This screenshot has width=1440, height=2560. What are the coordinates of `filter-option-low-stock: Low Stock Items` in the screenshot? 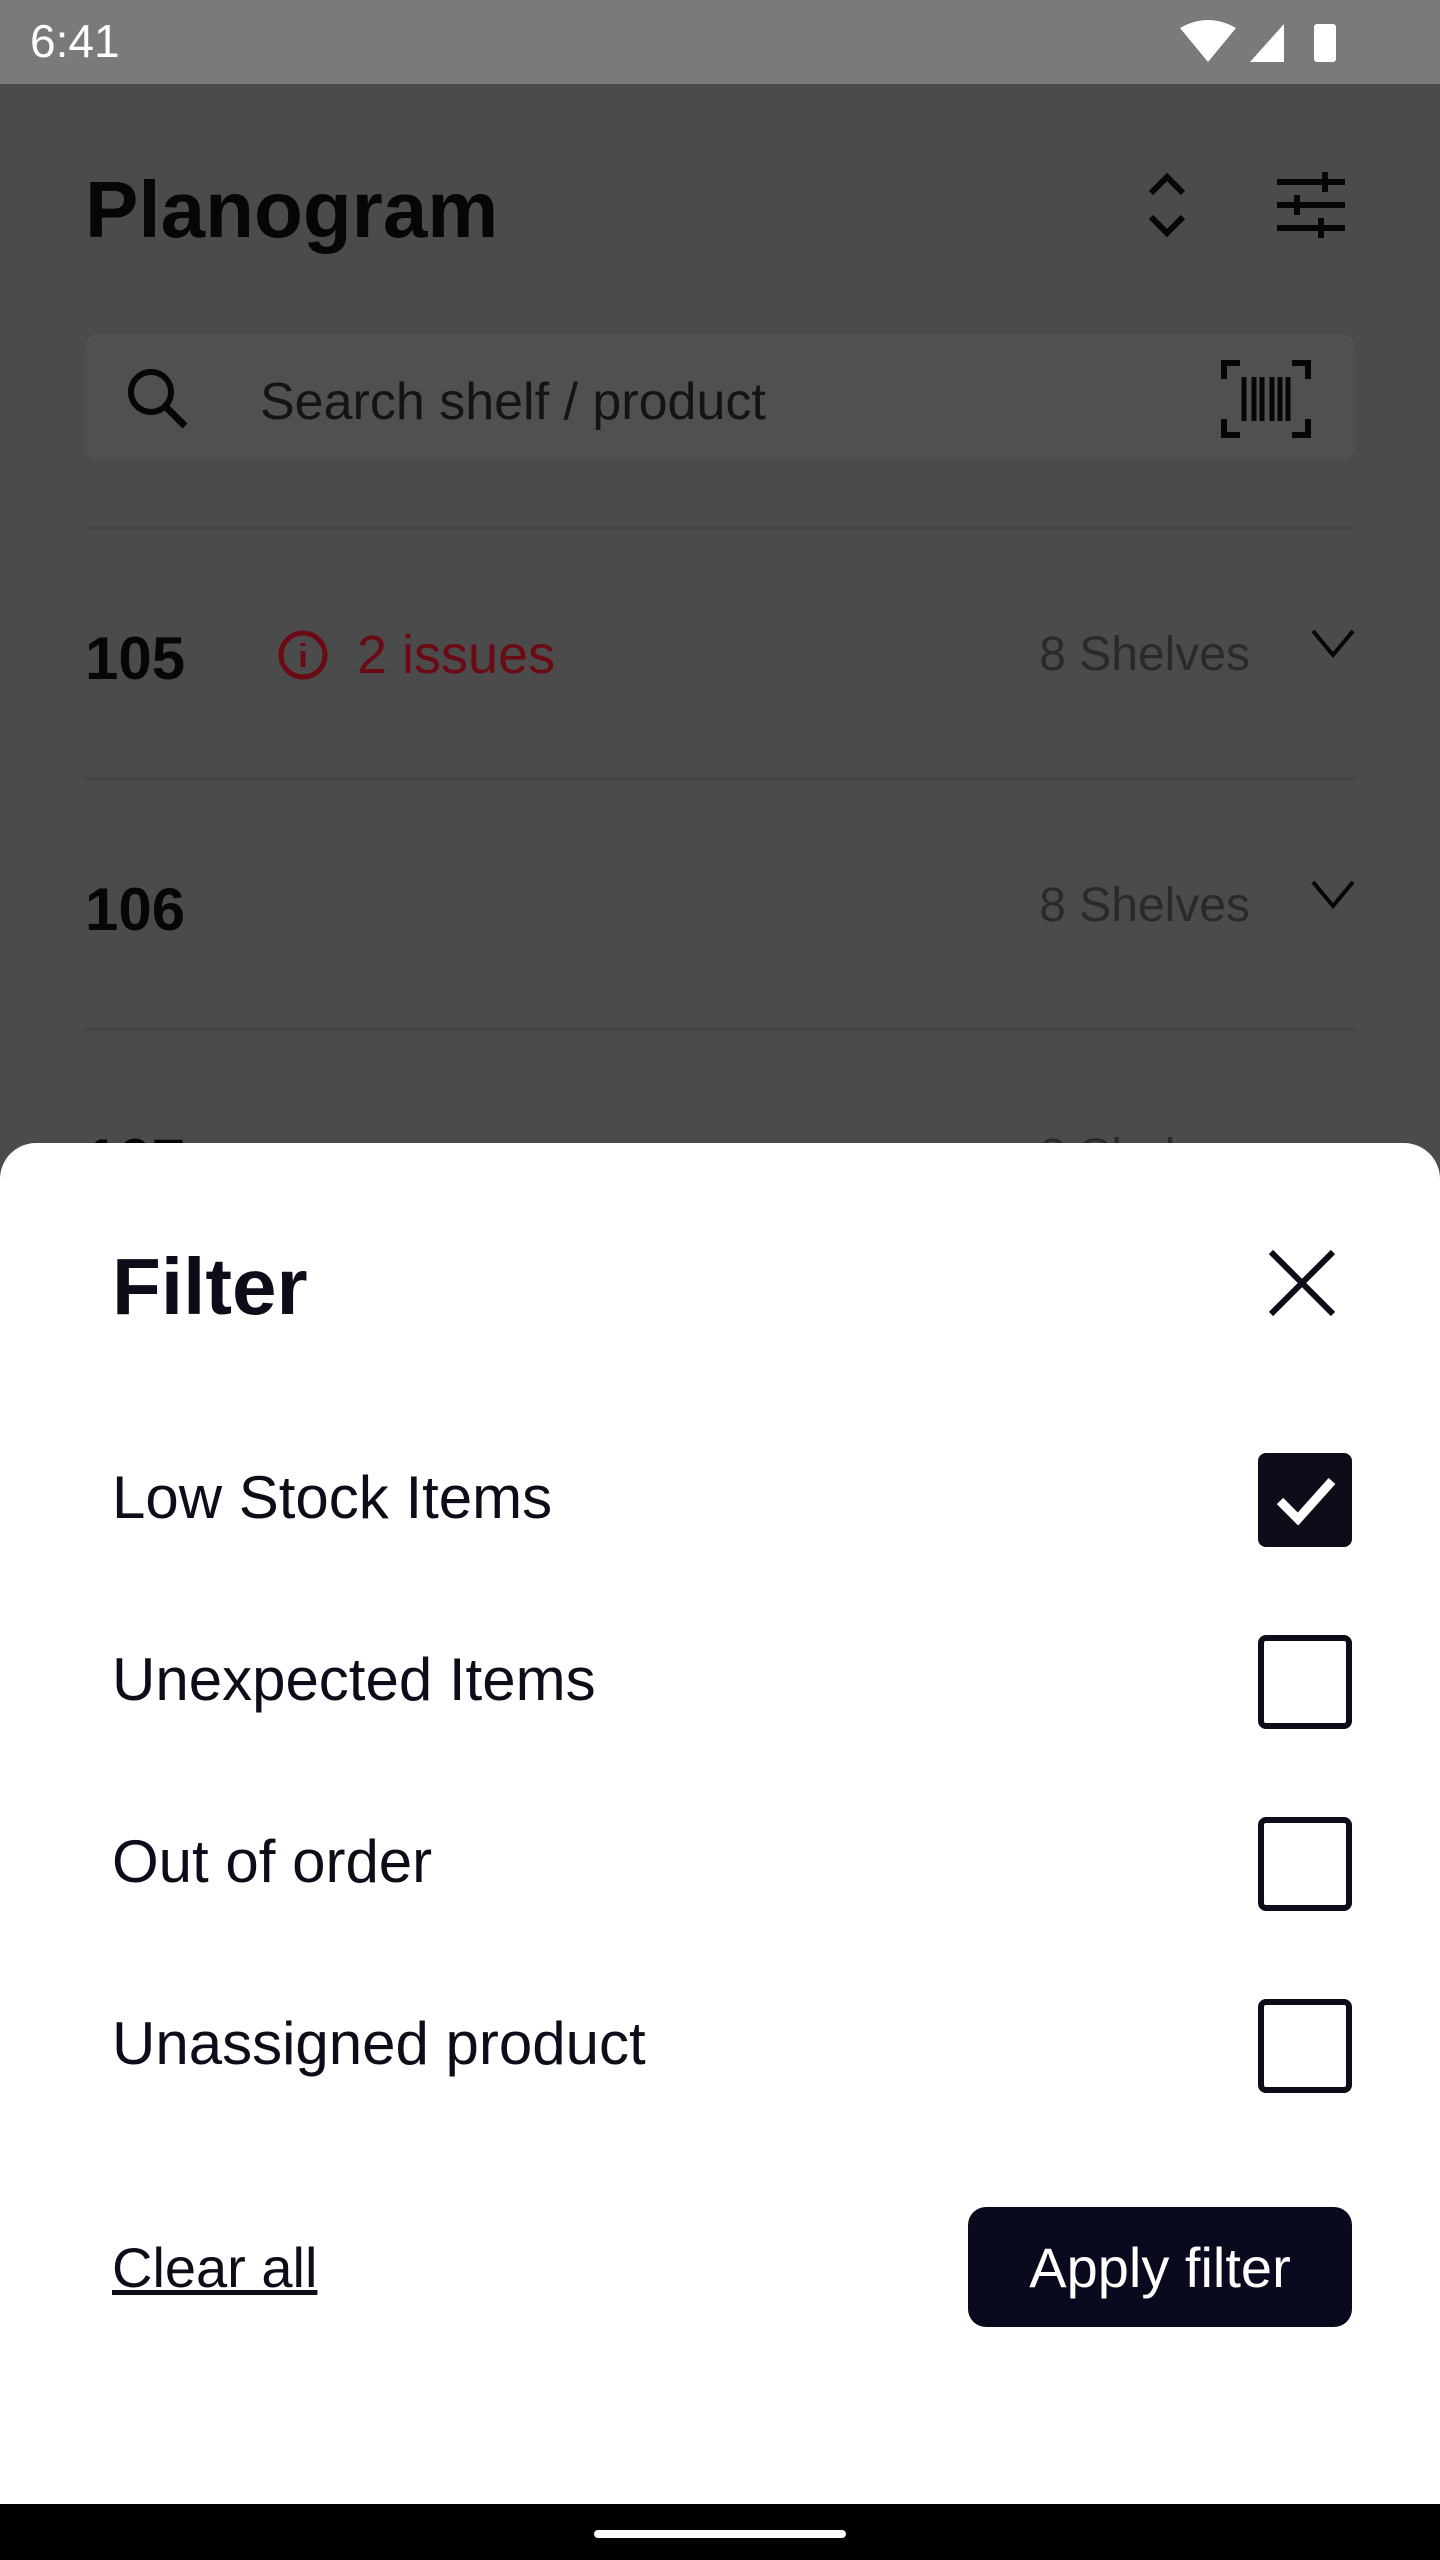 It's located at (732, 1503).